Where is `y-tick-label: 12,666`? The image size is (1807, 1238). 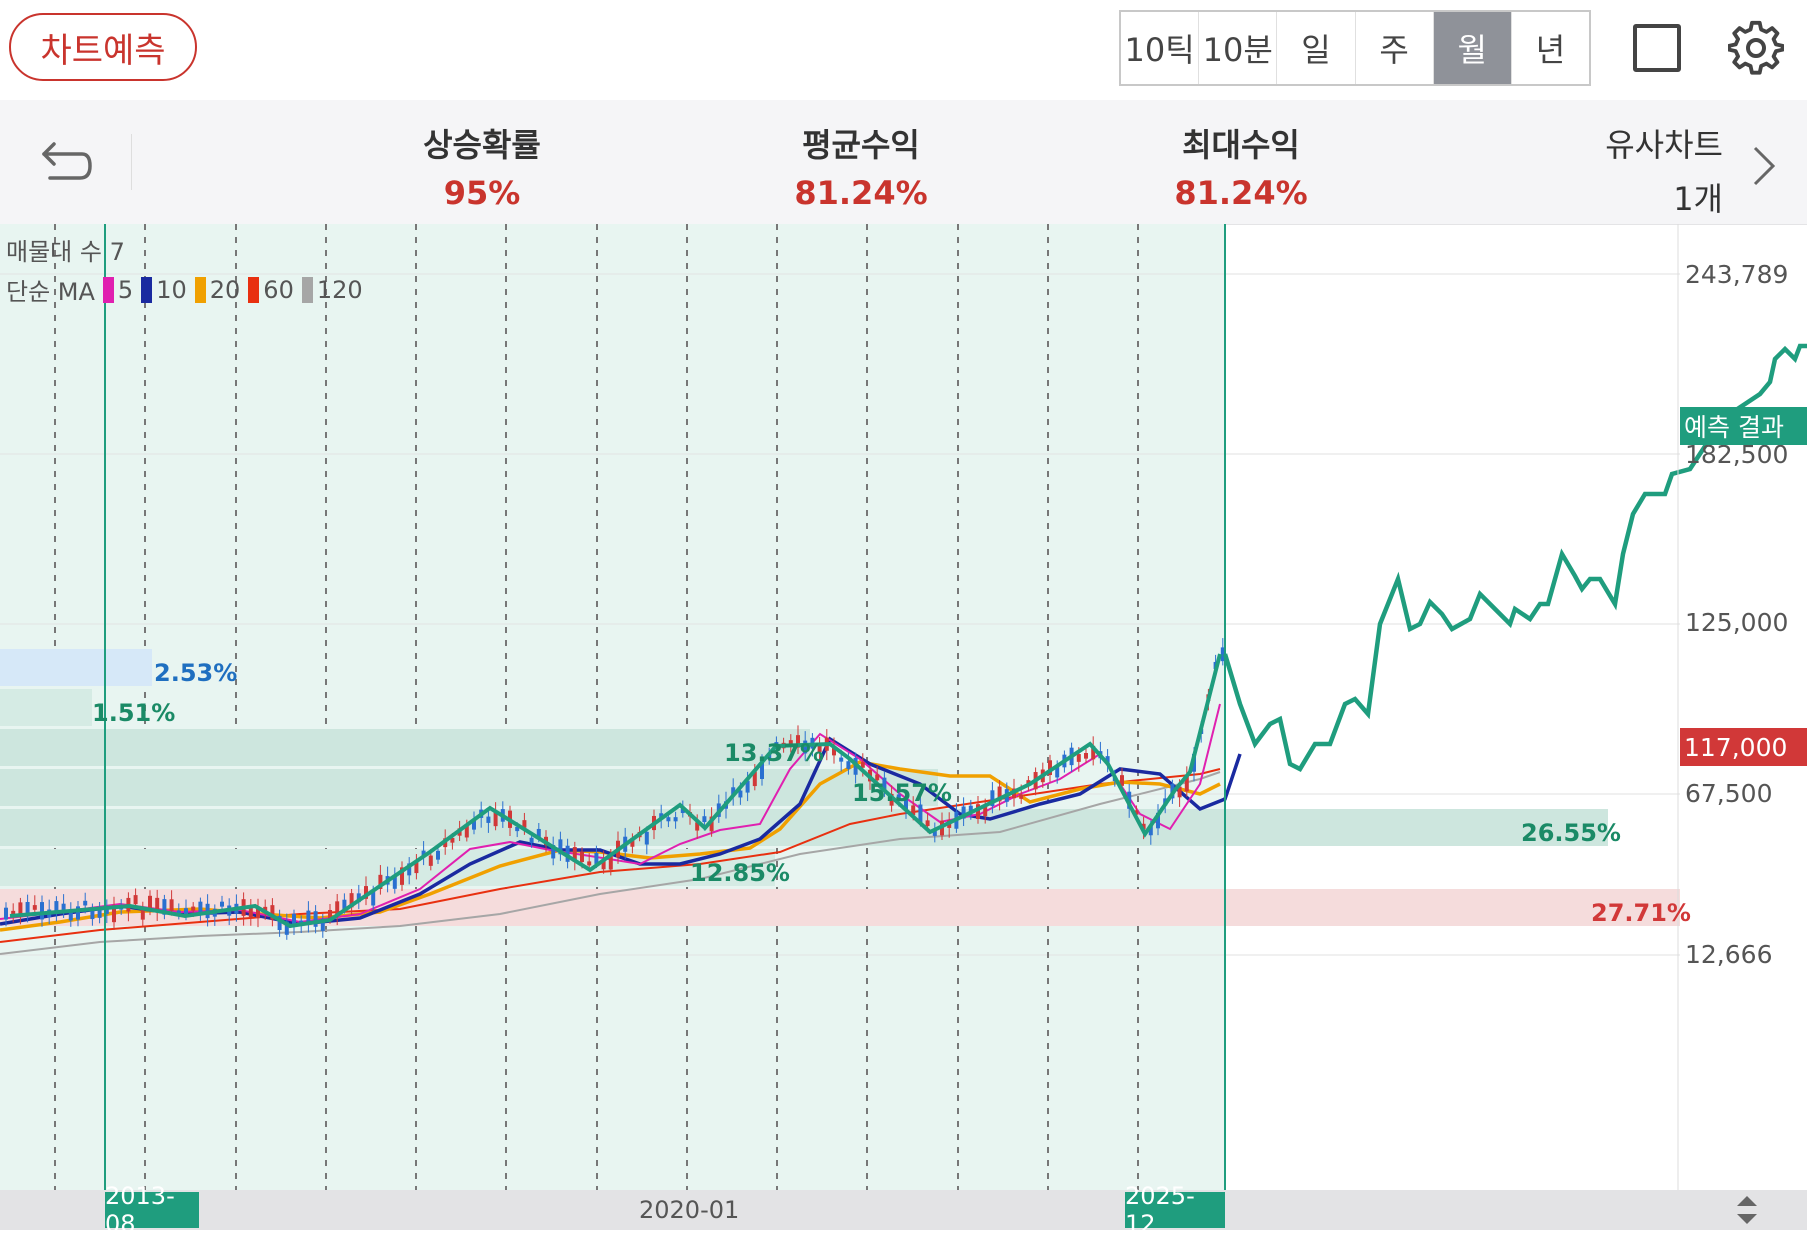
y-tick-label: 12,666 is located at coordinates (1729, 954).